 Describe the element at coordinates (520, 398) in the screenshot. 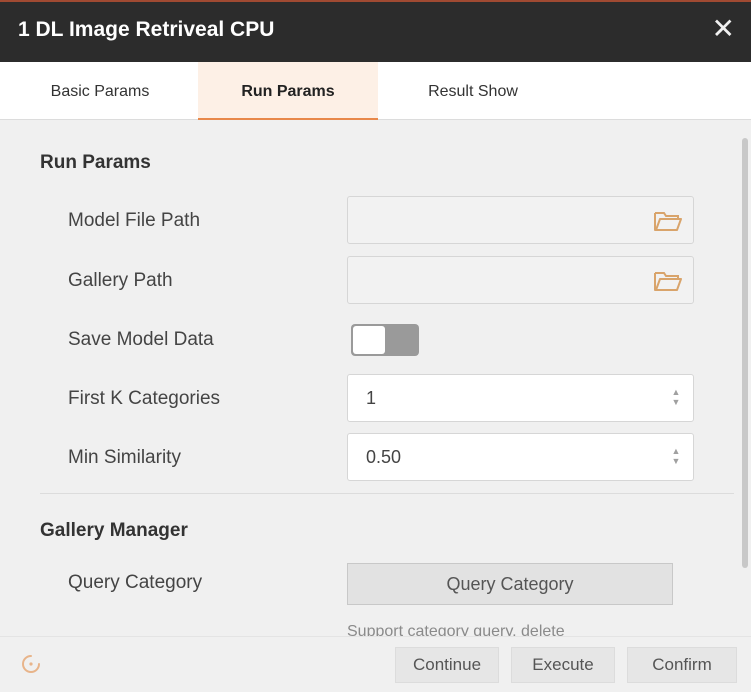

I see `first-k-categories-input: 1 ▲ ▼` at that location.